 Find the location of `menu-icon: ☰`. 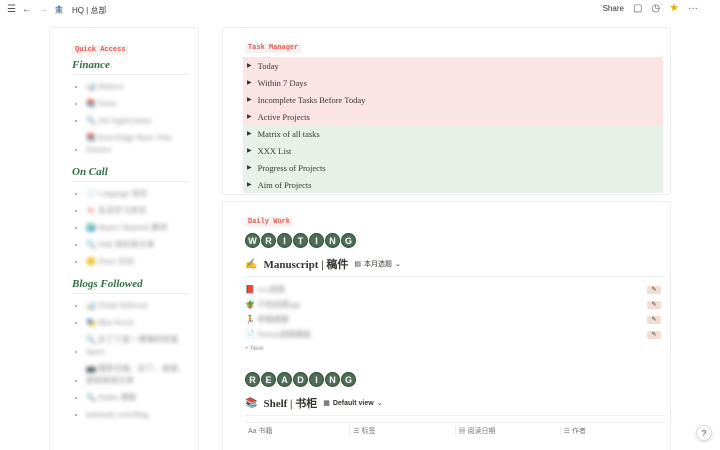

menu-icon: ☰ is located at coordinates (11, 10).